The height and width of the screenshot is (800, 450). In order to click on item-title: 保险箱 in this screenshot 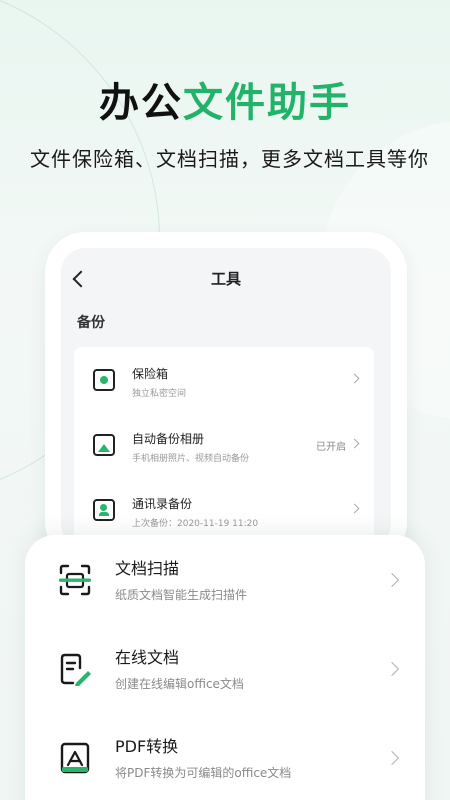, I will do `click(150, 374)`.